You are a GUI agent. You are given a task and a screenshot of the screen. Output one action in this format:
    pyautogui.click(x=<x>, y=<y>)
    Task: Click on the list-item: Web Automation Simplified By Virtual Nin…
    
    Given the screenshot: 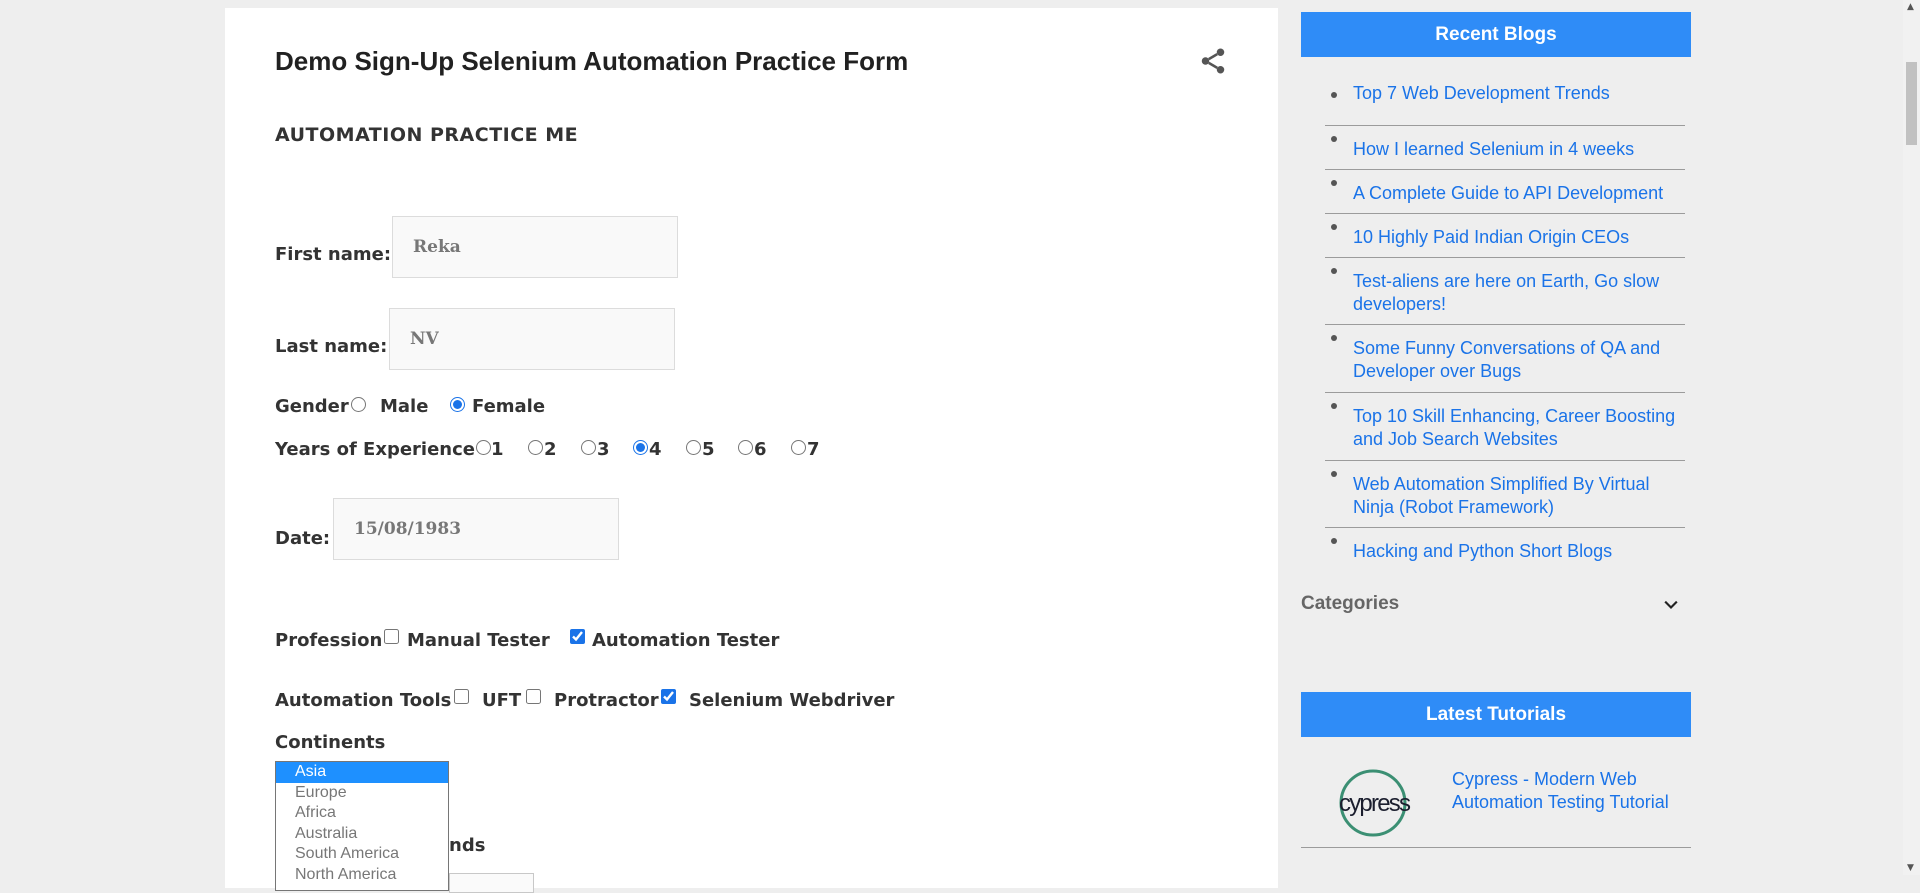 What is the action you would take?
    pyautogui.click(x=1505, y=494)
    